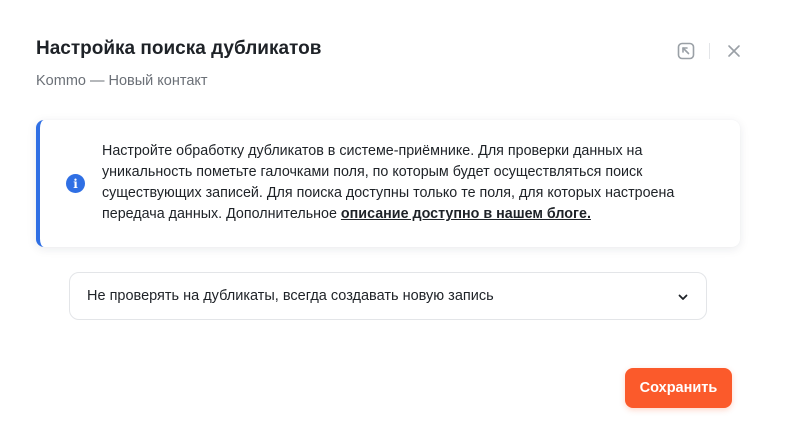  What do you see at coordinates (179, 48) in the screenshot?
I see `dialog-title: Настройка поиска дубликатов` at bounding box center [179, 48].